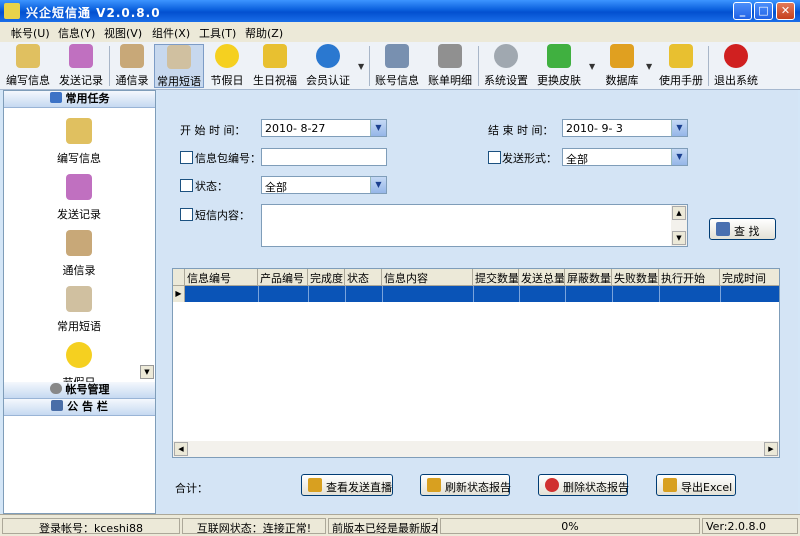  I want to click on col-header-content: 信息内容, so click(427, 277).